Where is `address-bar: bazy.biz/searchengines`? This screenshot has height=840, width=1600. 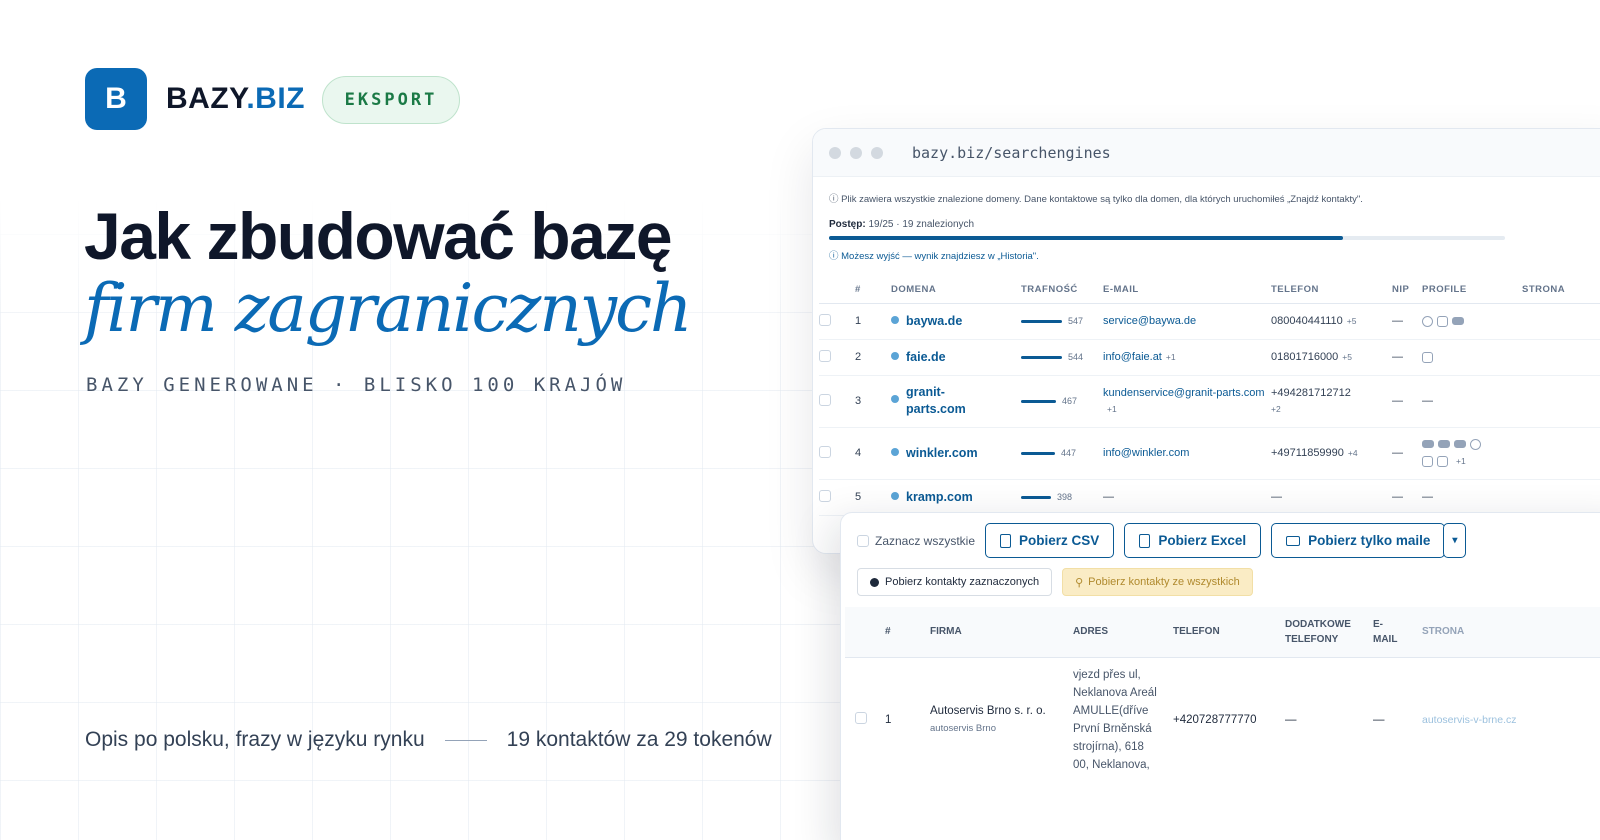 address-bar: bazy.biz/searchengines is located at coordinates (1011, 153).